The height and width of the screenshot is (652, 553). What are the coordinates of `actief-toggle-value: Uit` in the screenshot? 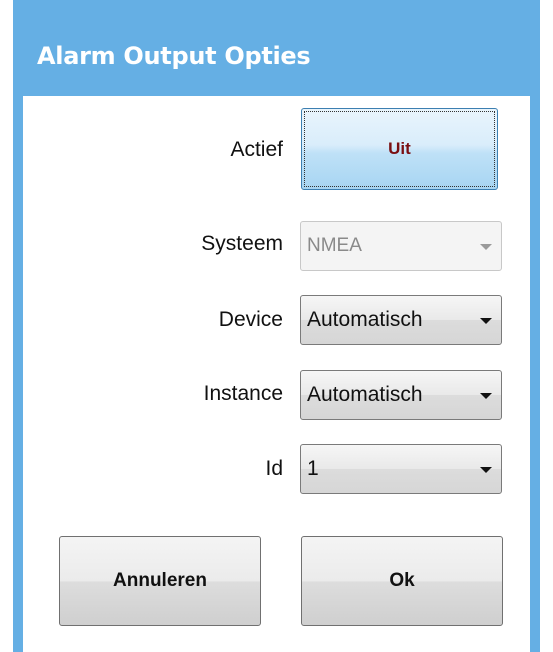 It's located at (399, 148).